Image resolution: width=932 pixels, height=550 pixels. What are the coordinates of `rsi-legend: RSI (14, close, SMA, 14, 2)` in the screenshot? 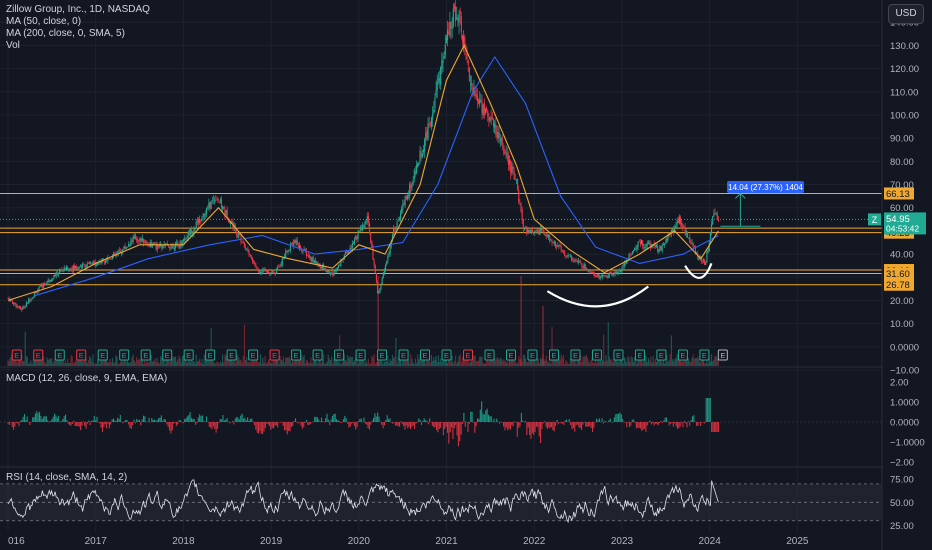 It's located at (66, 478).